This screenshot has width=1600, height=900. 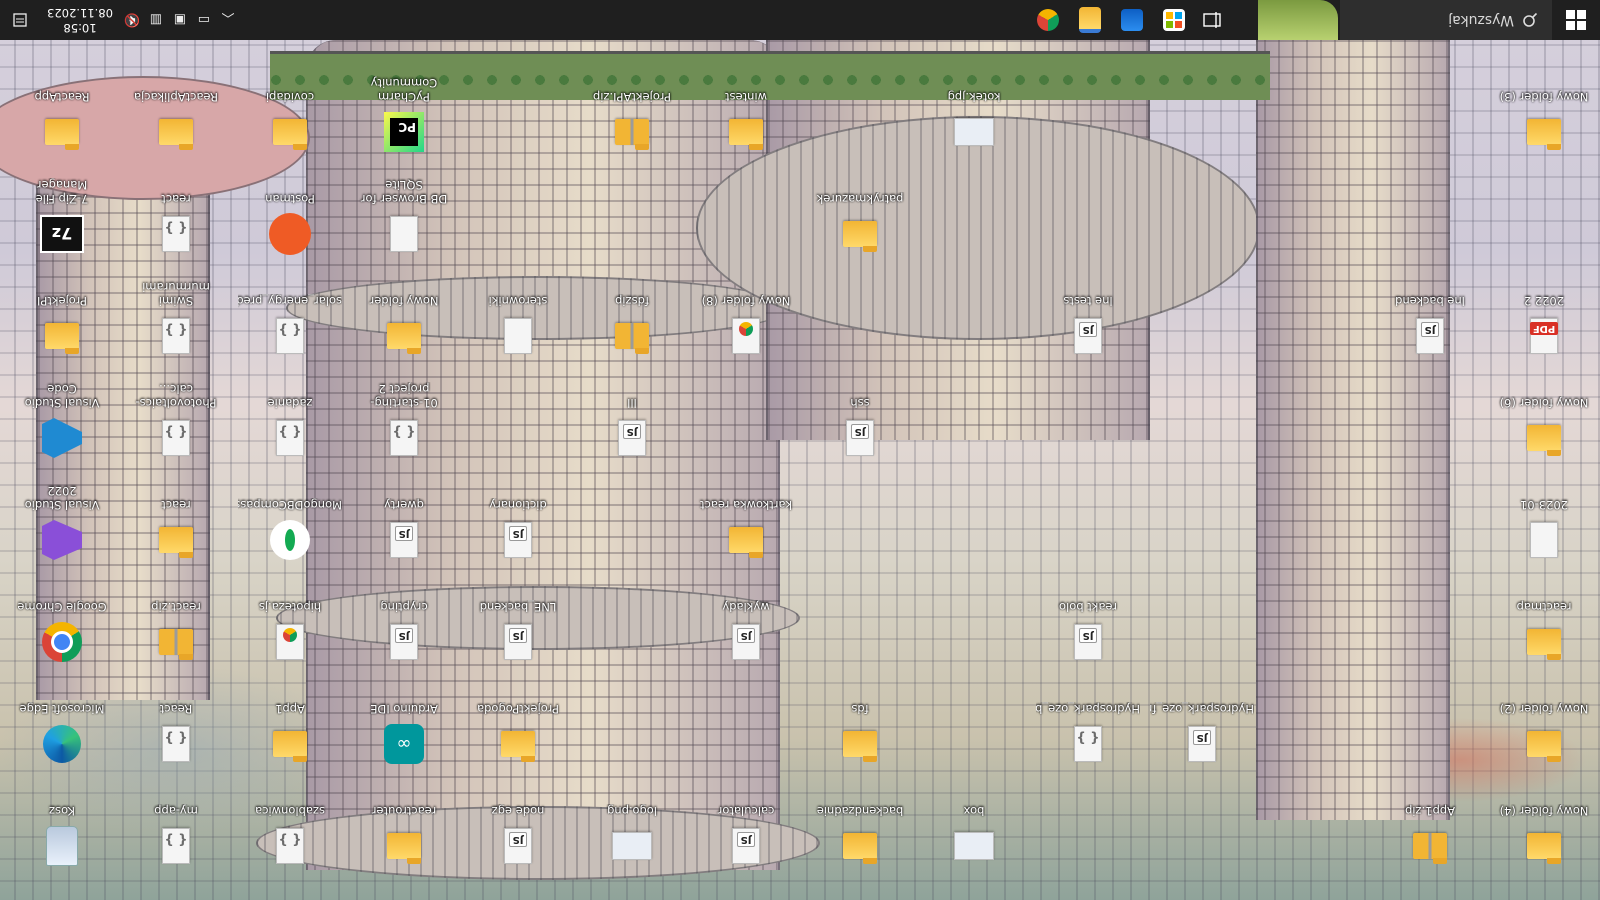 What do you see at coordinates (176, 214) in the screenshot?
I see `desktop-icon: { } react` at bounding box center [176, 214].